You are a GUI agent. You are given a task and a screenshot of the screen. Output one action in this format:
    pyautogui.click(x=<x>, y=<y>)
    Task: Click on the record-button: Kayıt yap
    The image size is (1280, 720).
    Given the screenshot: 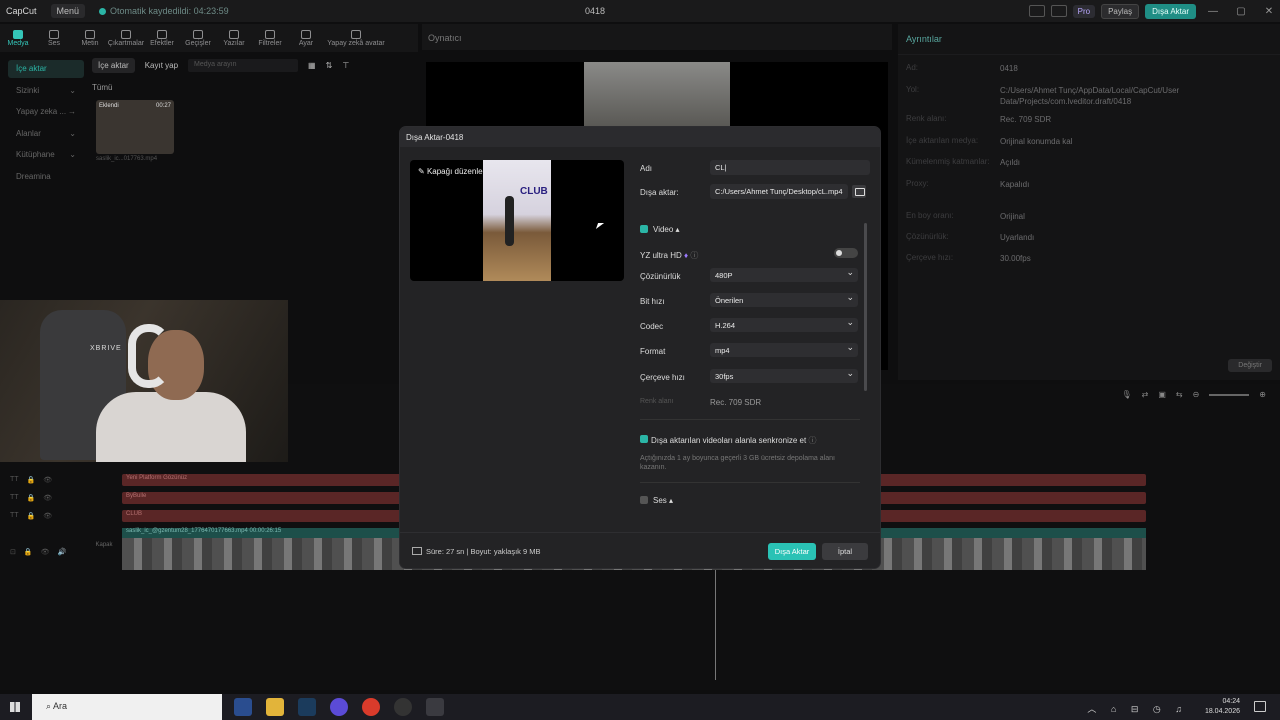 What is the action you would take?
    pyautogui.click(x=161, y=65)
    